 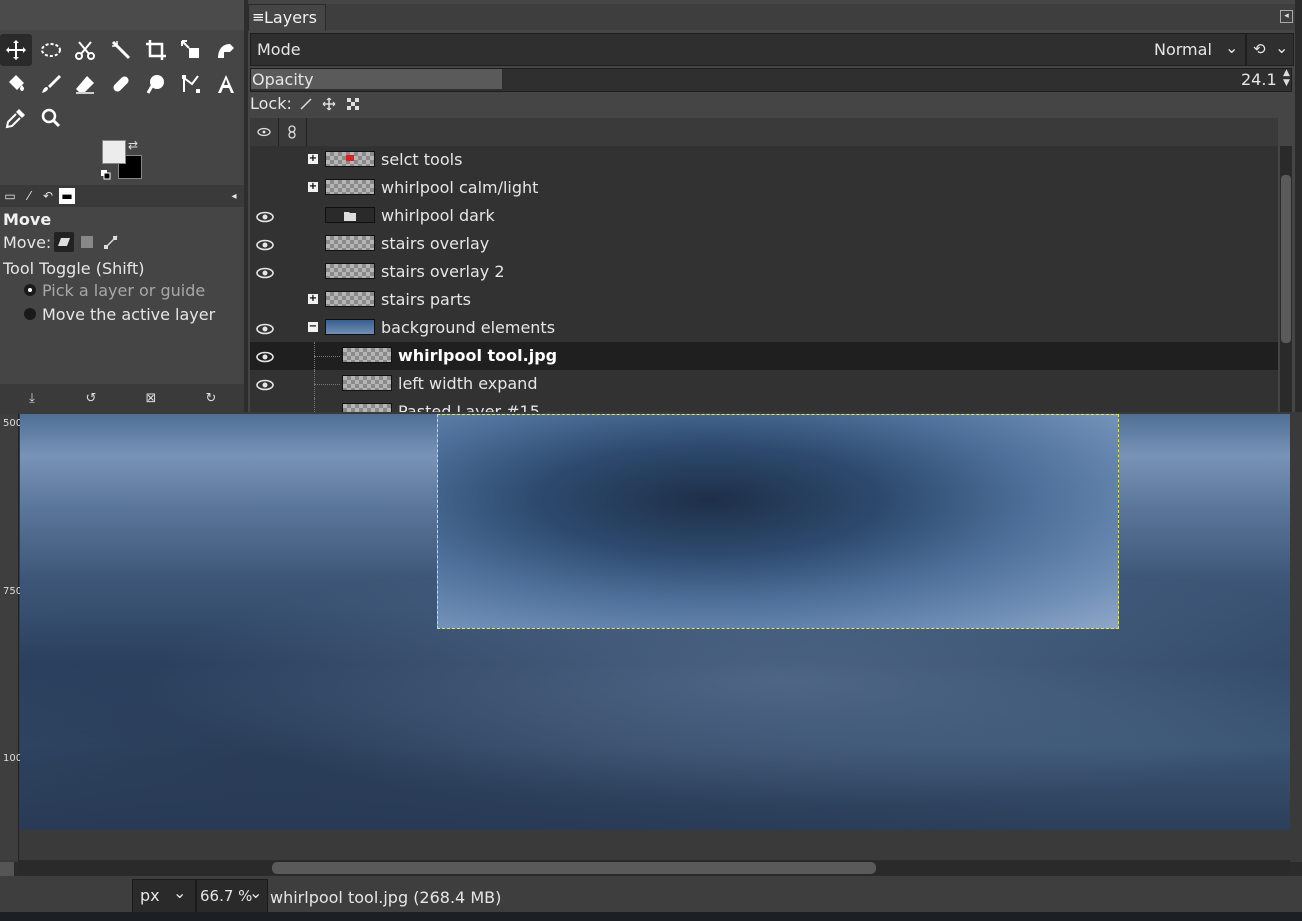 I want to click on eraser-icon, so click(x=85, y=84).